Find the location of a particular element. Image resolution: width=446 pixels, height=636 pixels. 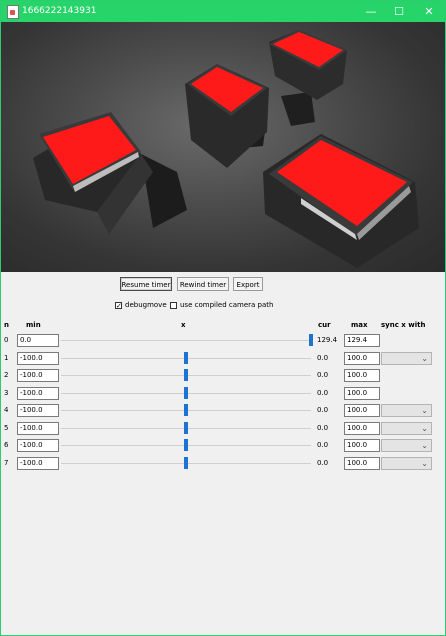

row-index: 2 is located at coordinates (6, 375).